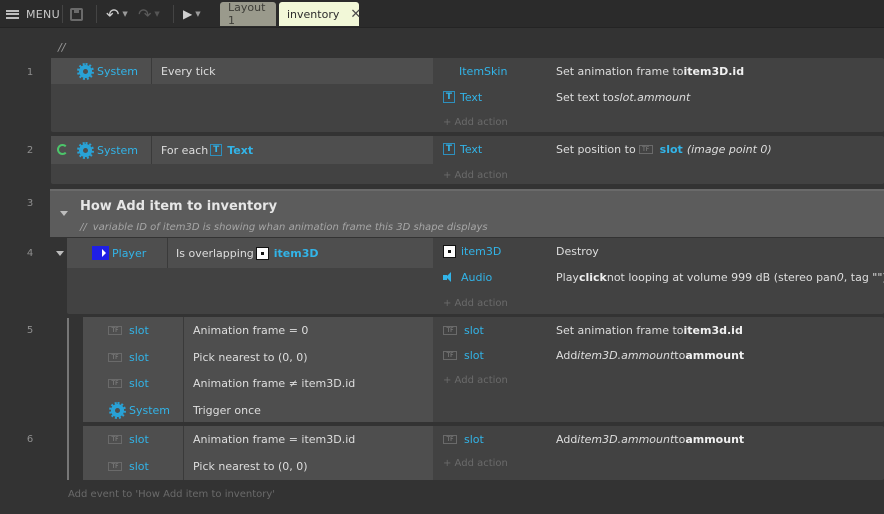 Image resolution: width=884 pixels, height=514 pixels. What do you see at coordinates (215, 253) in the screenshot?
I see `condition-text-part: Is overlapping` at bounding box center [215, 253].